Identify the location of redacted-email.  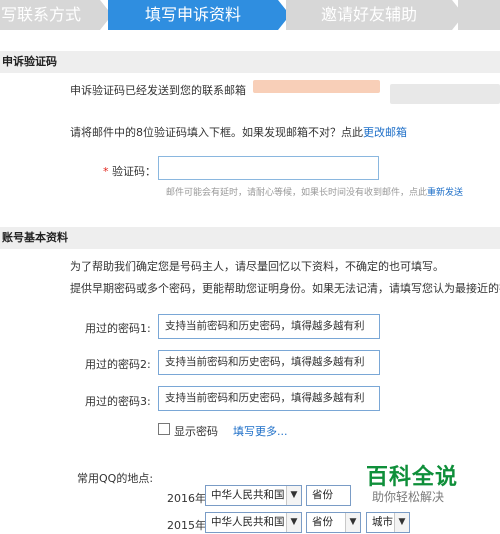
(316, 86).